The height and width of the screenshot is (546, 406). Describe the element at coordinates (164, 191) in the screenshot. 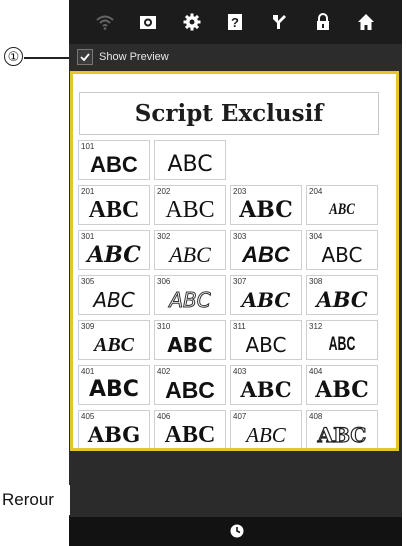

I see `font-code: 202` at that location.